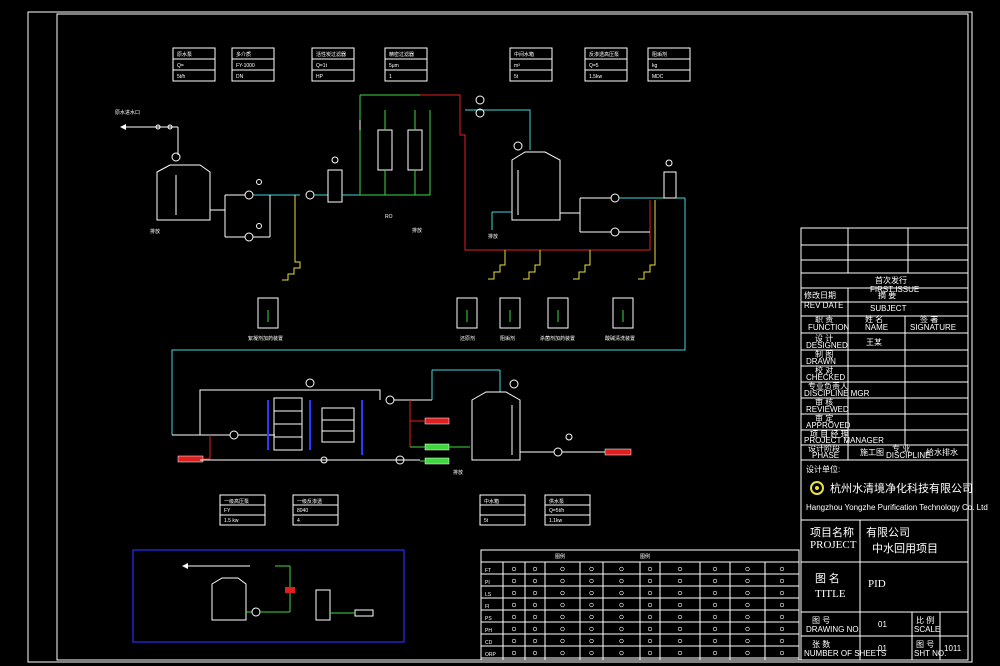  Describe the element at coordinates (828, 425) in the screenshot. I see `approved-en: APPROVED` at that location.